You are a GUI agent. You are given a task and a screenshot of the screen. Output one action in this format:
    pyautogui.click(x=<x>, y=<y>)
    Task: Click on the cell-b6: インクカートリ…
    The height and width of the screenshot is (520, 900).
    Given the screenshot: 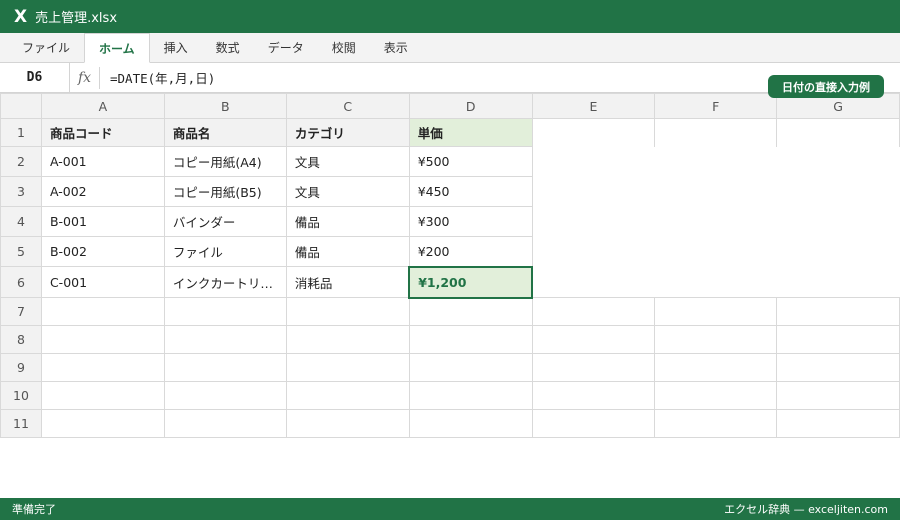 What is the action you would take?
    pyautogui.click(x=225, y=282)
    